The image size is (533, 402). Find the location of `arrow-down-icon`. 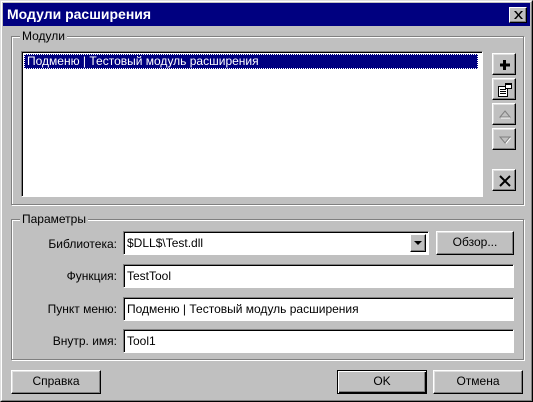

arrow-down-icon is located at coordinates (505, 140).